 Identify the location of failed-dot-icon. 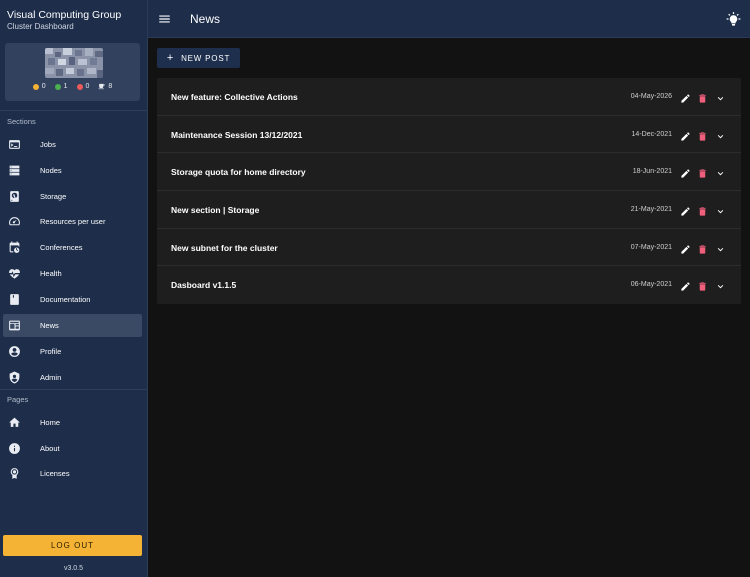
(79, 86).